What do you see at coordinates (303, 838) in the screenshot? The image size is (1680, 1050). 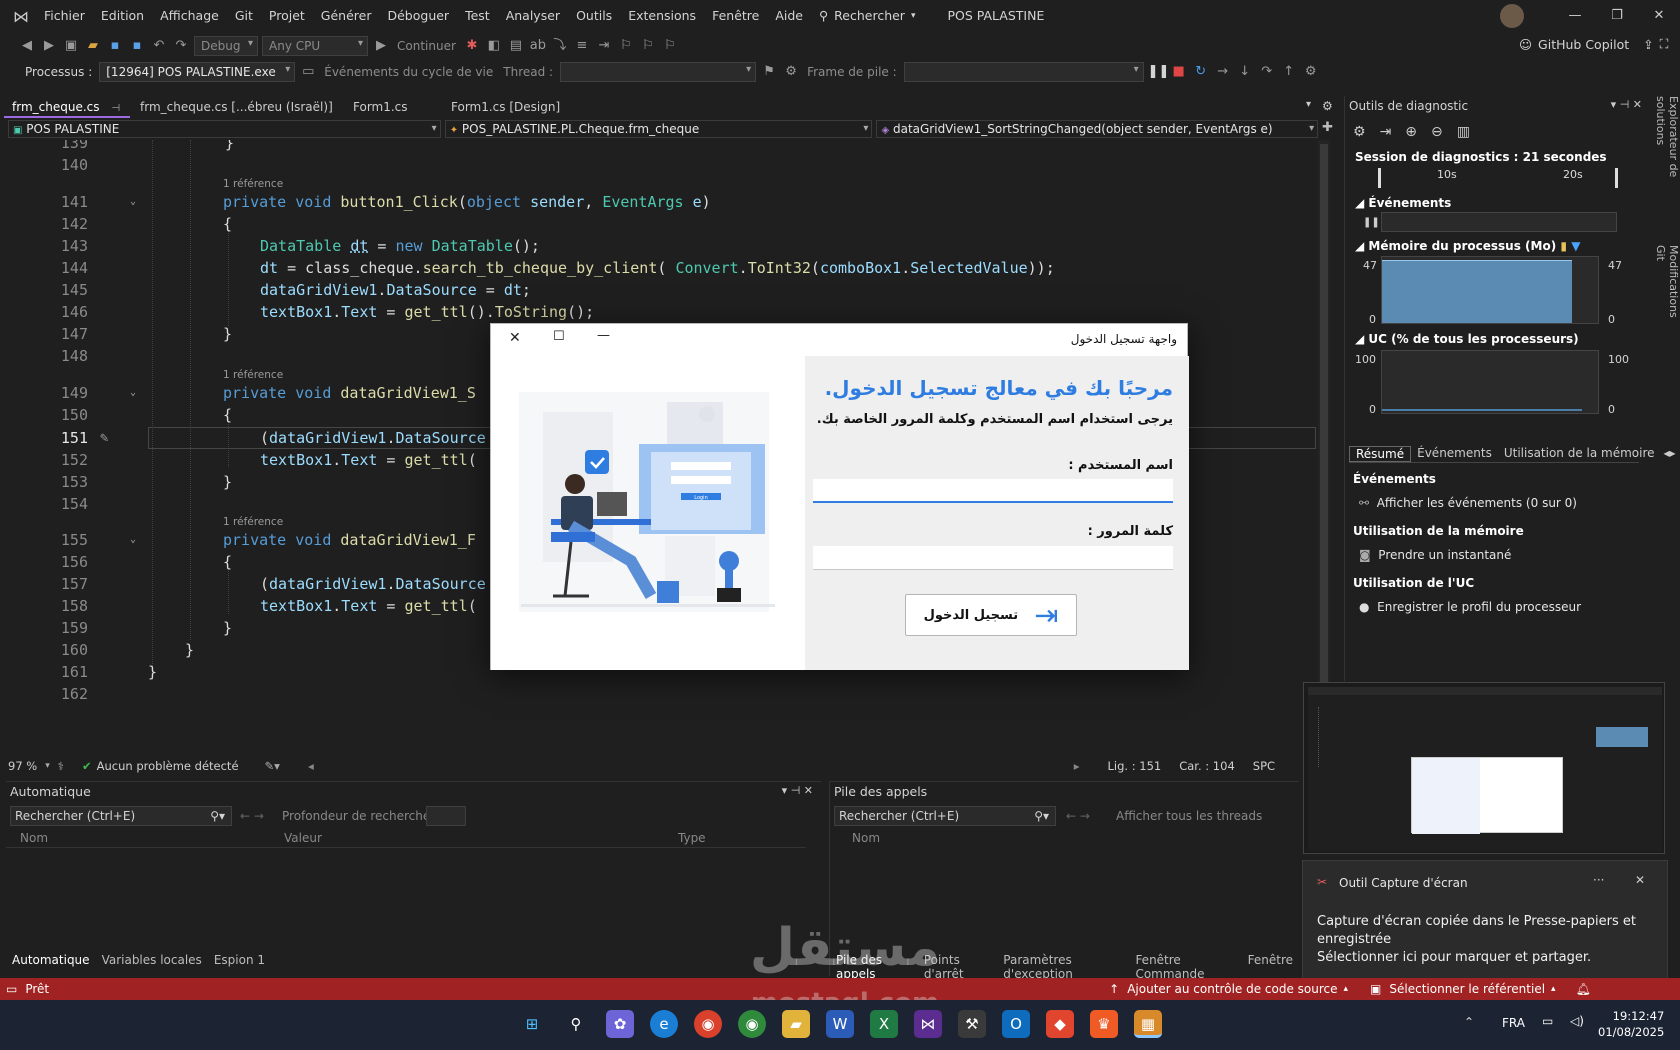 I see `col-valeur: Valeur` at bounding box center [303, 838].